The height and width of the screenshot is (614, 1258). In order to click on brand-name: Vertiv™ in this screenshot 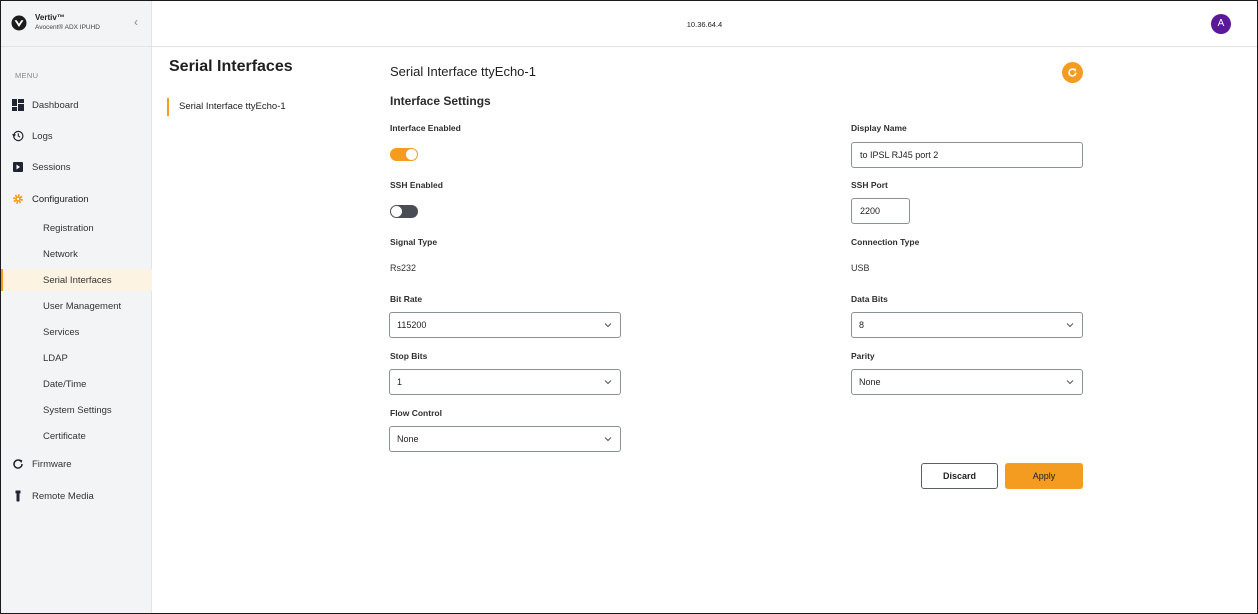, I will do `click(50, 17)`.